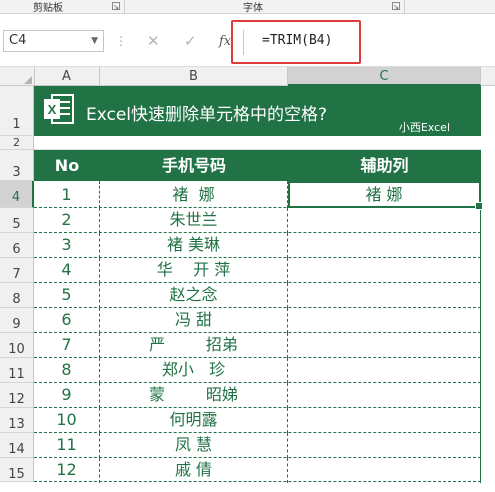 Image resolution: width=495 pixels, height=492 pixels. Describe the element at coordinates (67, 470) in the screenshot. I see `cell-no: 12` at that location.